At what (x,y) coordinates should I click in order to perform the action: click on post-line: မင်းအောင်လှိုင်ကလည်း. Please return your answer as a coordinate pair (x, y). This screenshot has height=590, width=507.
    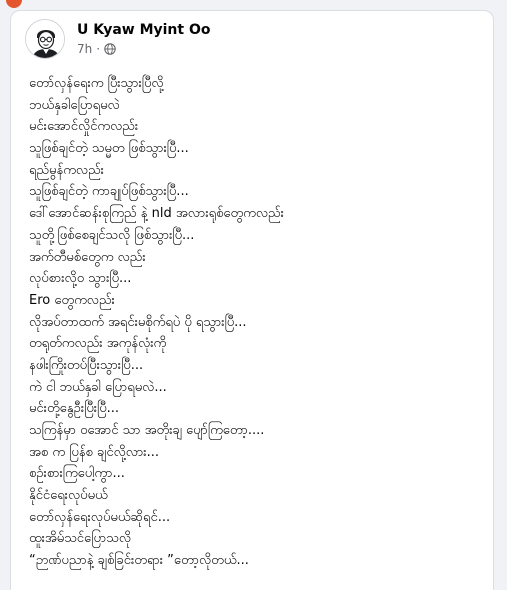
    Looking at the image, I should click on (84, 127).